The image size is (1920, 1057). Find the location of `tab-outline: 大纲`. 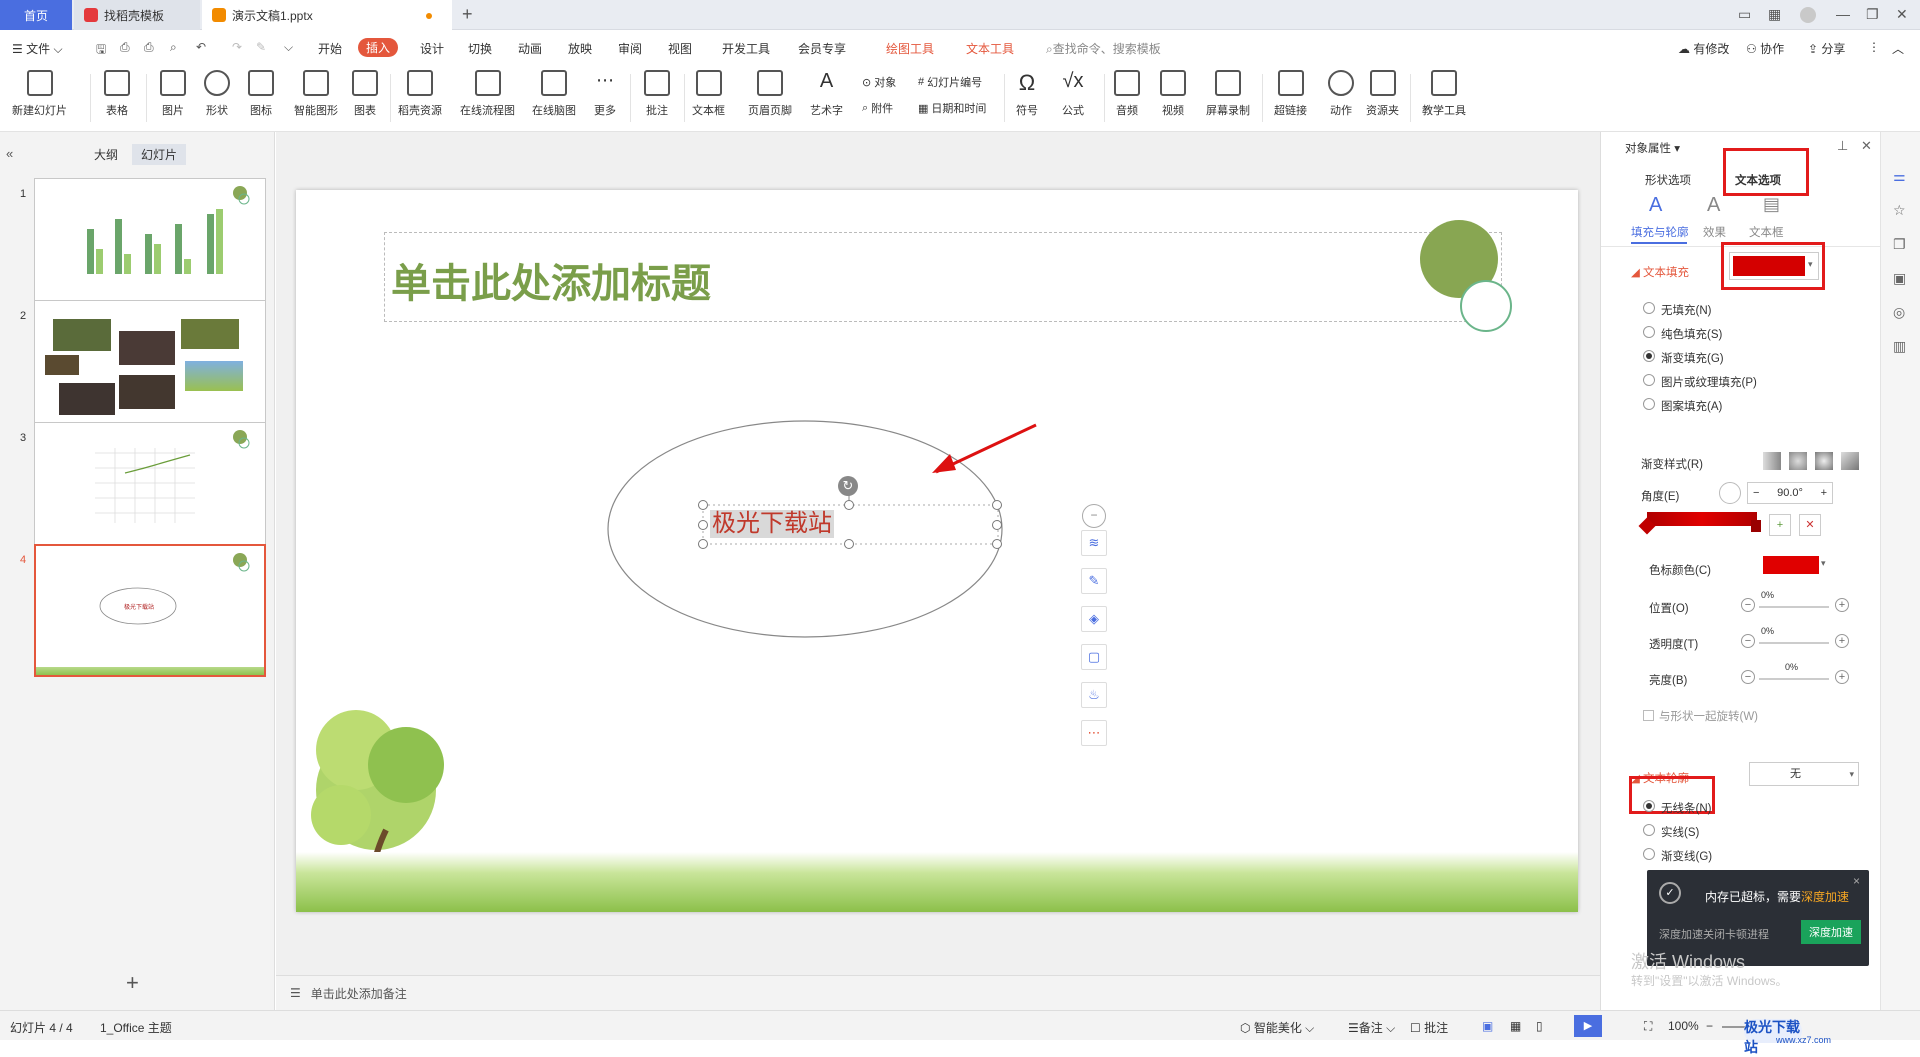

tab-outline: 大纲 is located at coordinates (106, 154).